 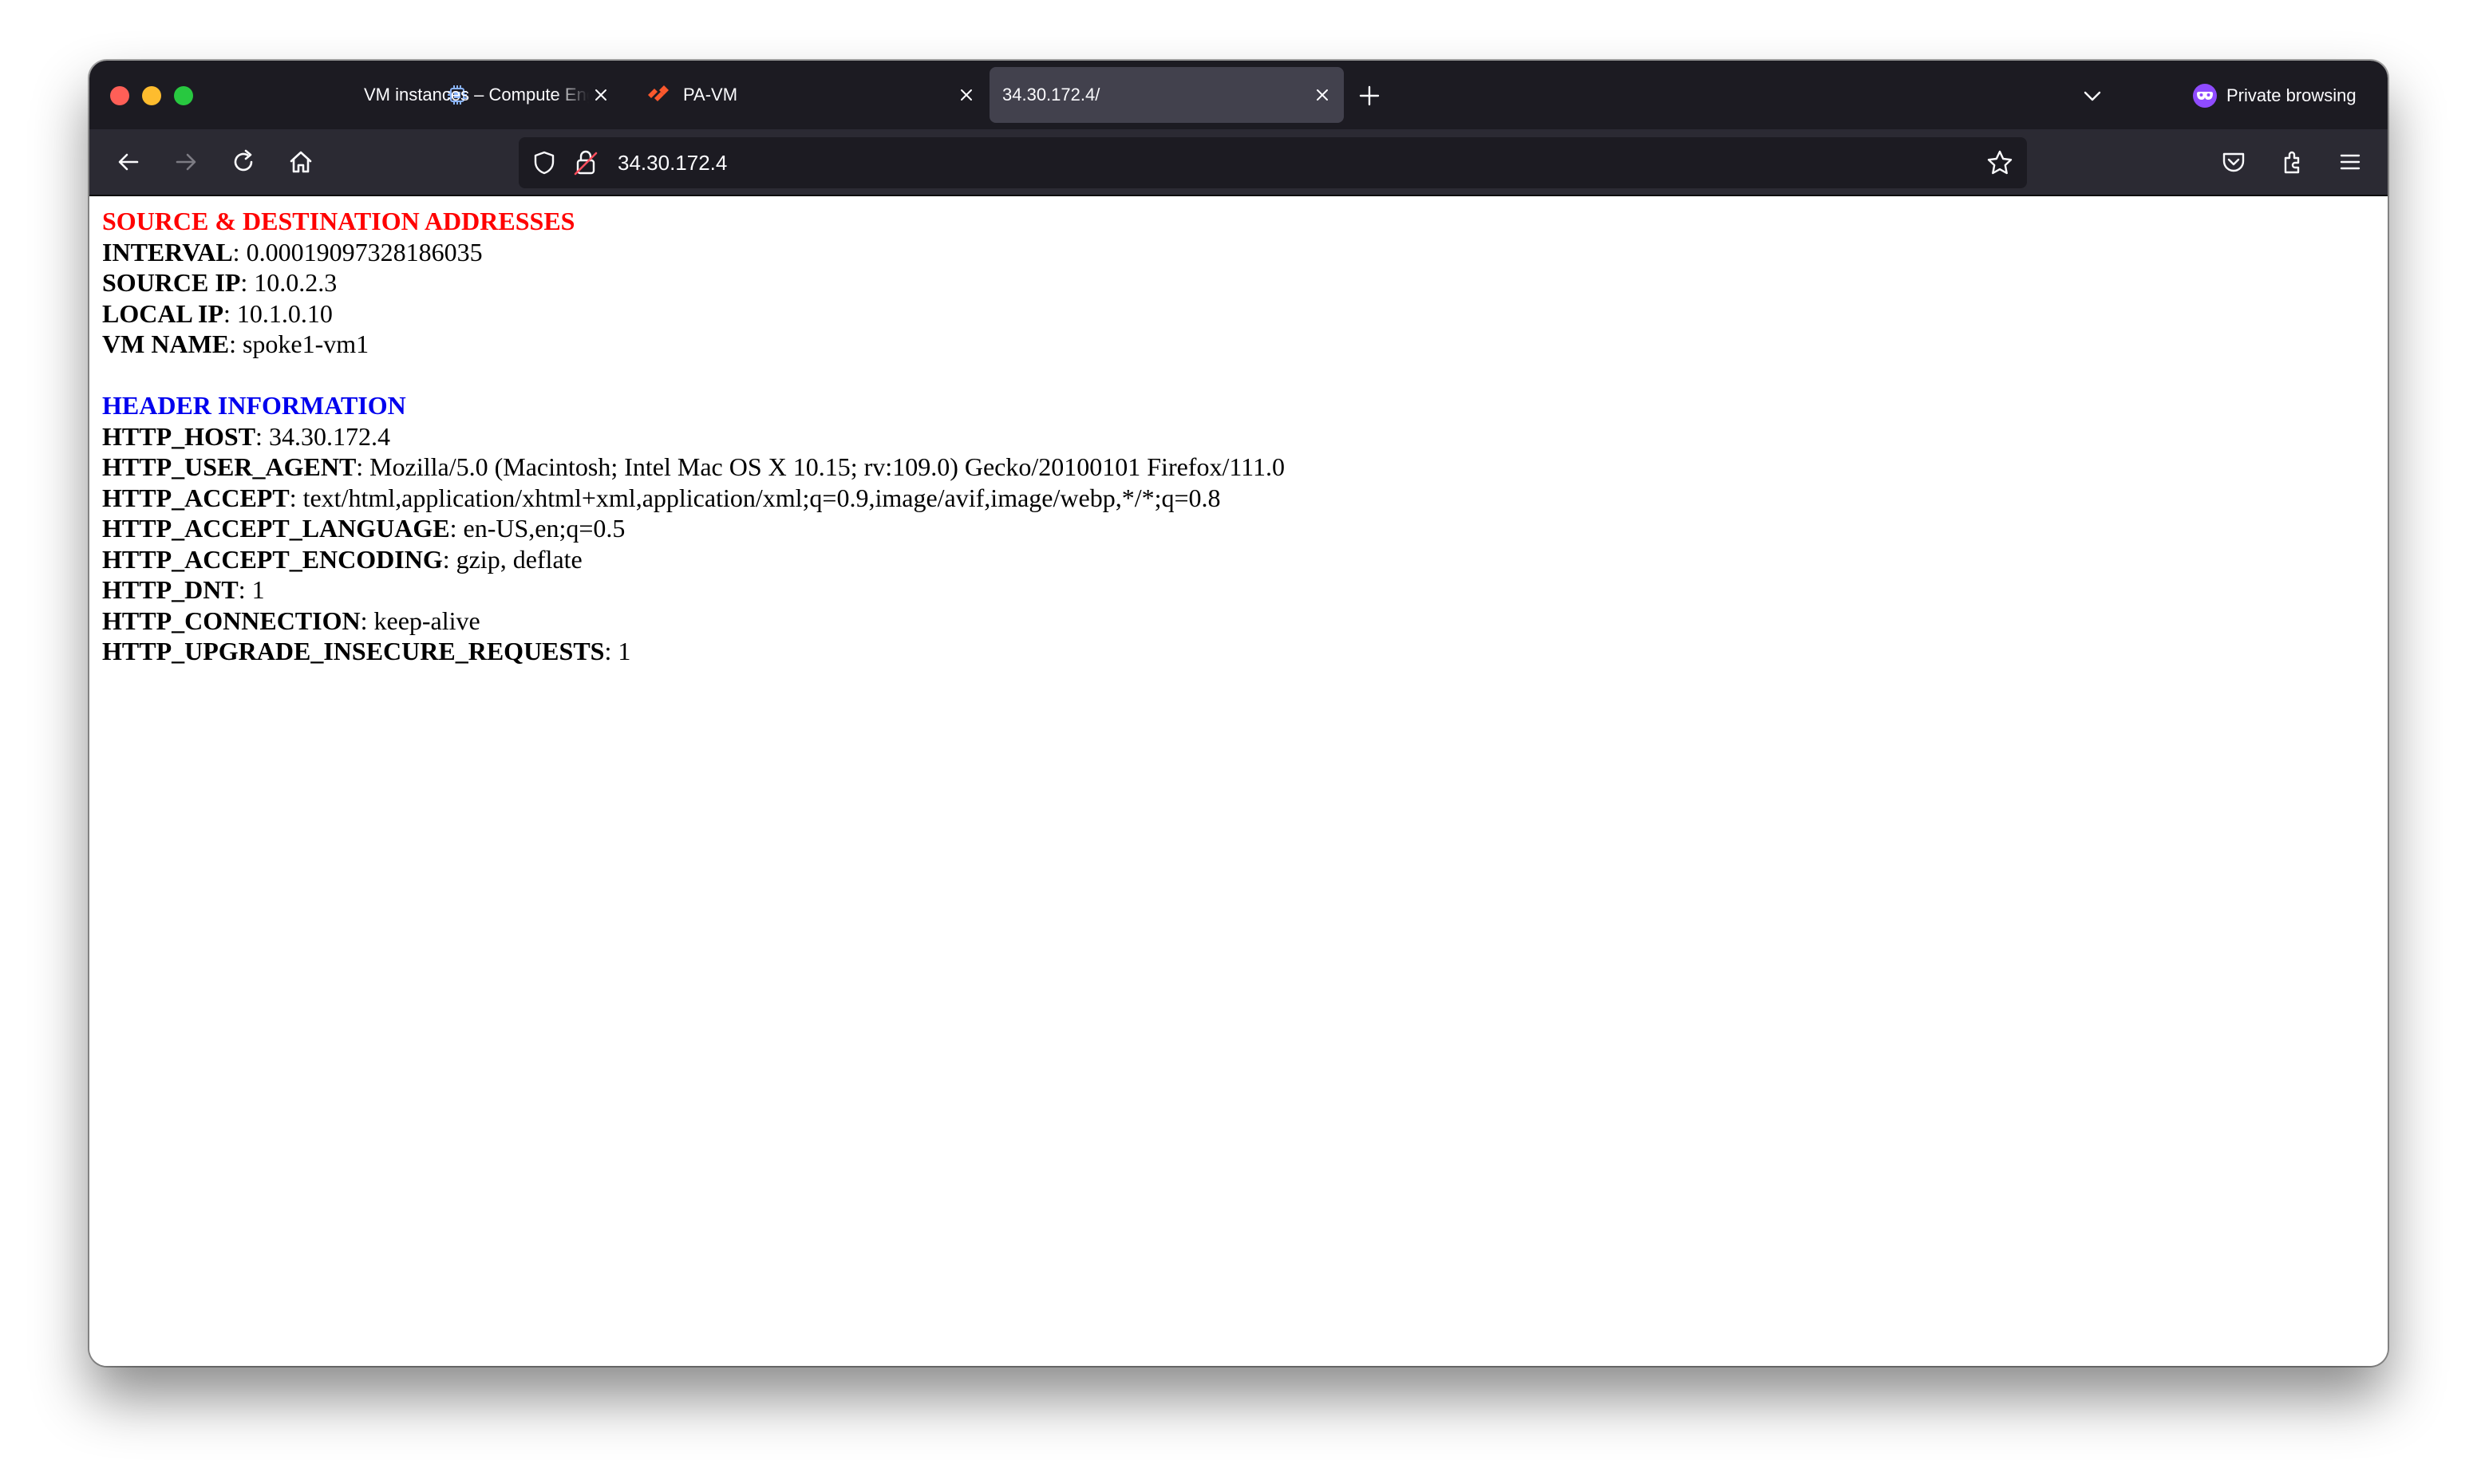 What do you see at coordinates (357, 251) in the screenshot?
I see `info-value: : 0.00019097328186035` at bounding box center [357, 251].